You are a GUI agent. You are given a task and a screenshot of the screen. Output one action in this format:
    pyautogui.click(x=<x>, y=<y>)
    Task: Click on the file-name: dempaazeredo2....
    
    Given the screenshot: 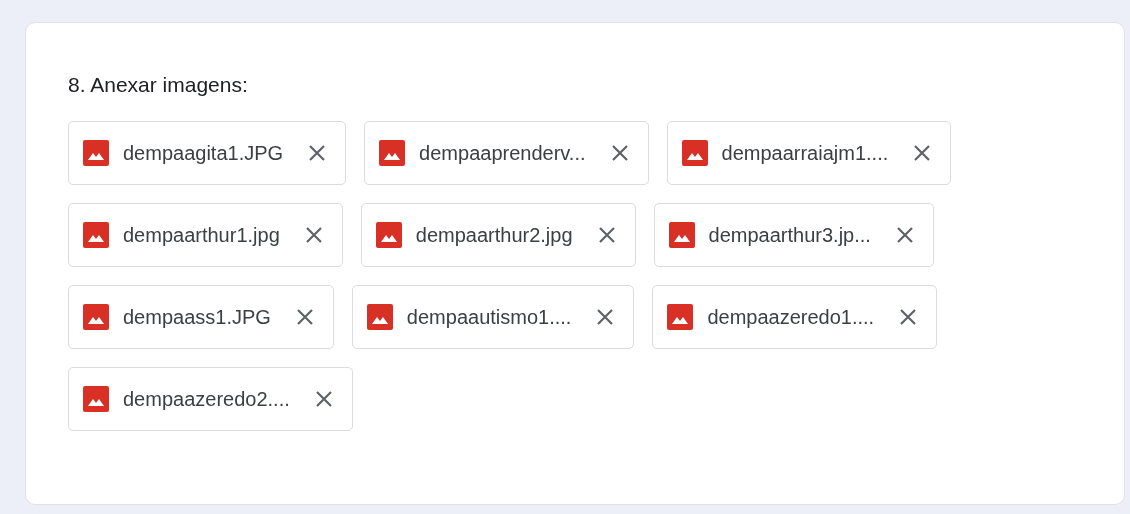 What is the action you would take?
    pyautogui.click(x=206, y=399)
    